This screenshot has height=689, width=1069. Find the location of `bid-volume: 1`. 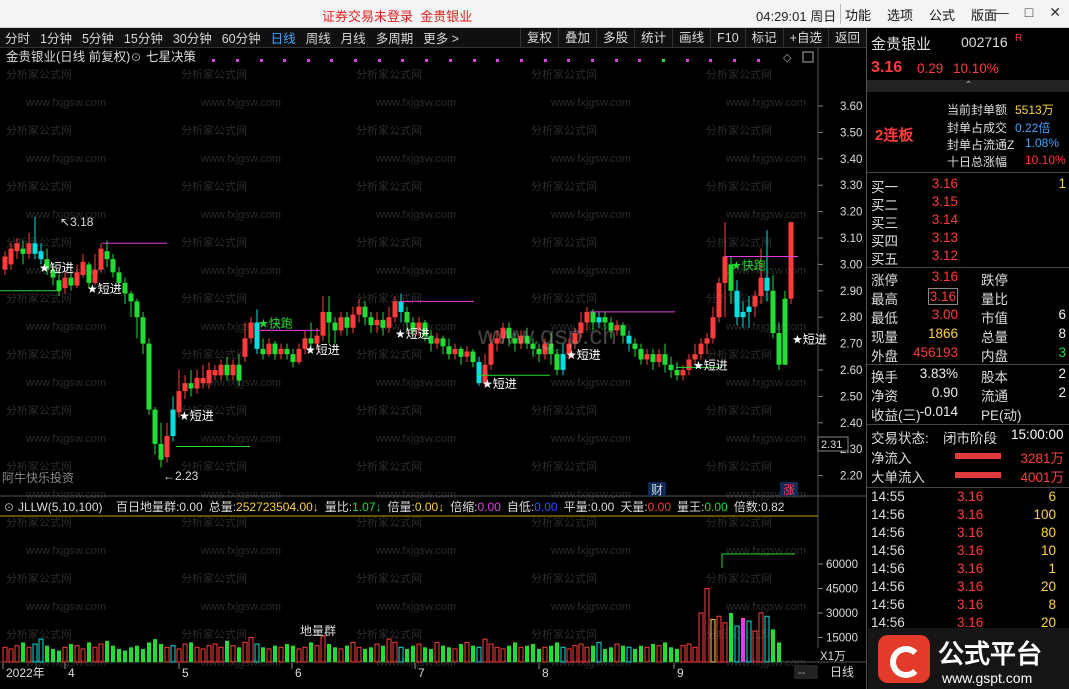

bid-volume: 1 is located at coordinates (1062, 183).